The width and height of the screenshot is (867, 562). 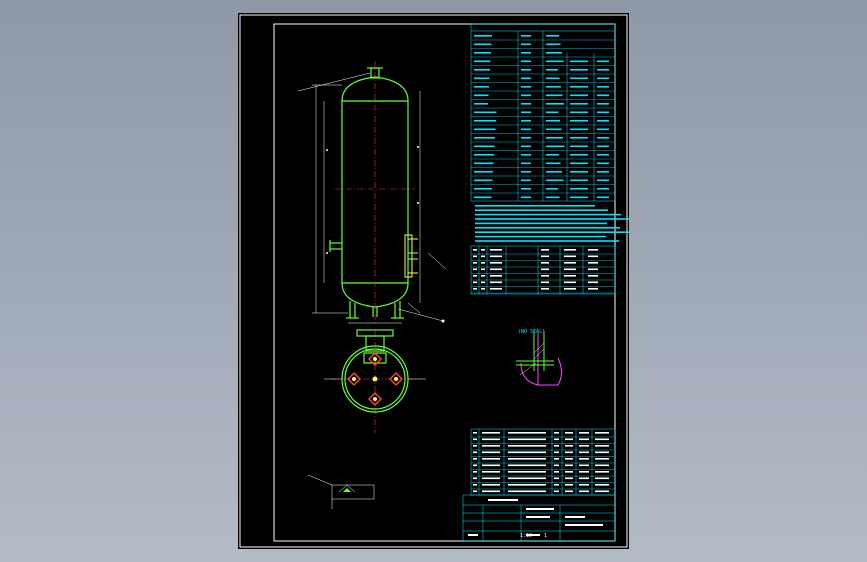 I want to click on drawing-scale: 1:10, so click(x=526, y=536).